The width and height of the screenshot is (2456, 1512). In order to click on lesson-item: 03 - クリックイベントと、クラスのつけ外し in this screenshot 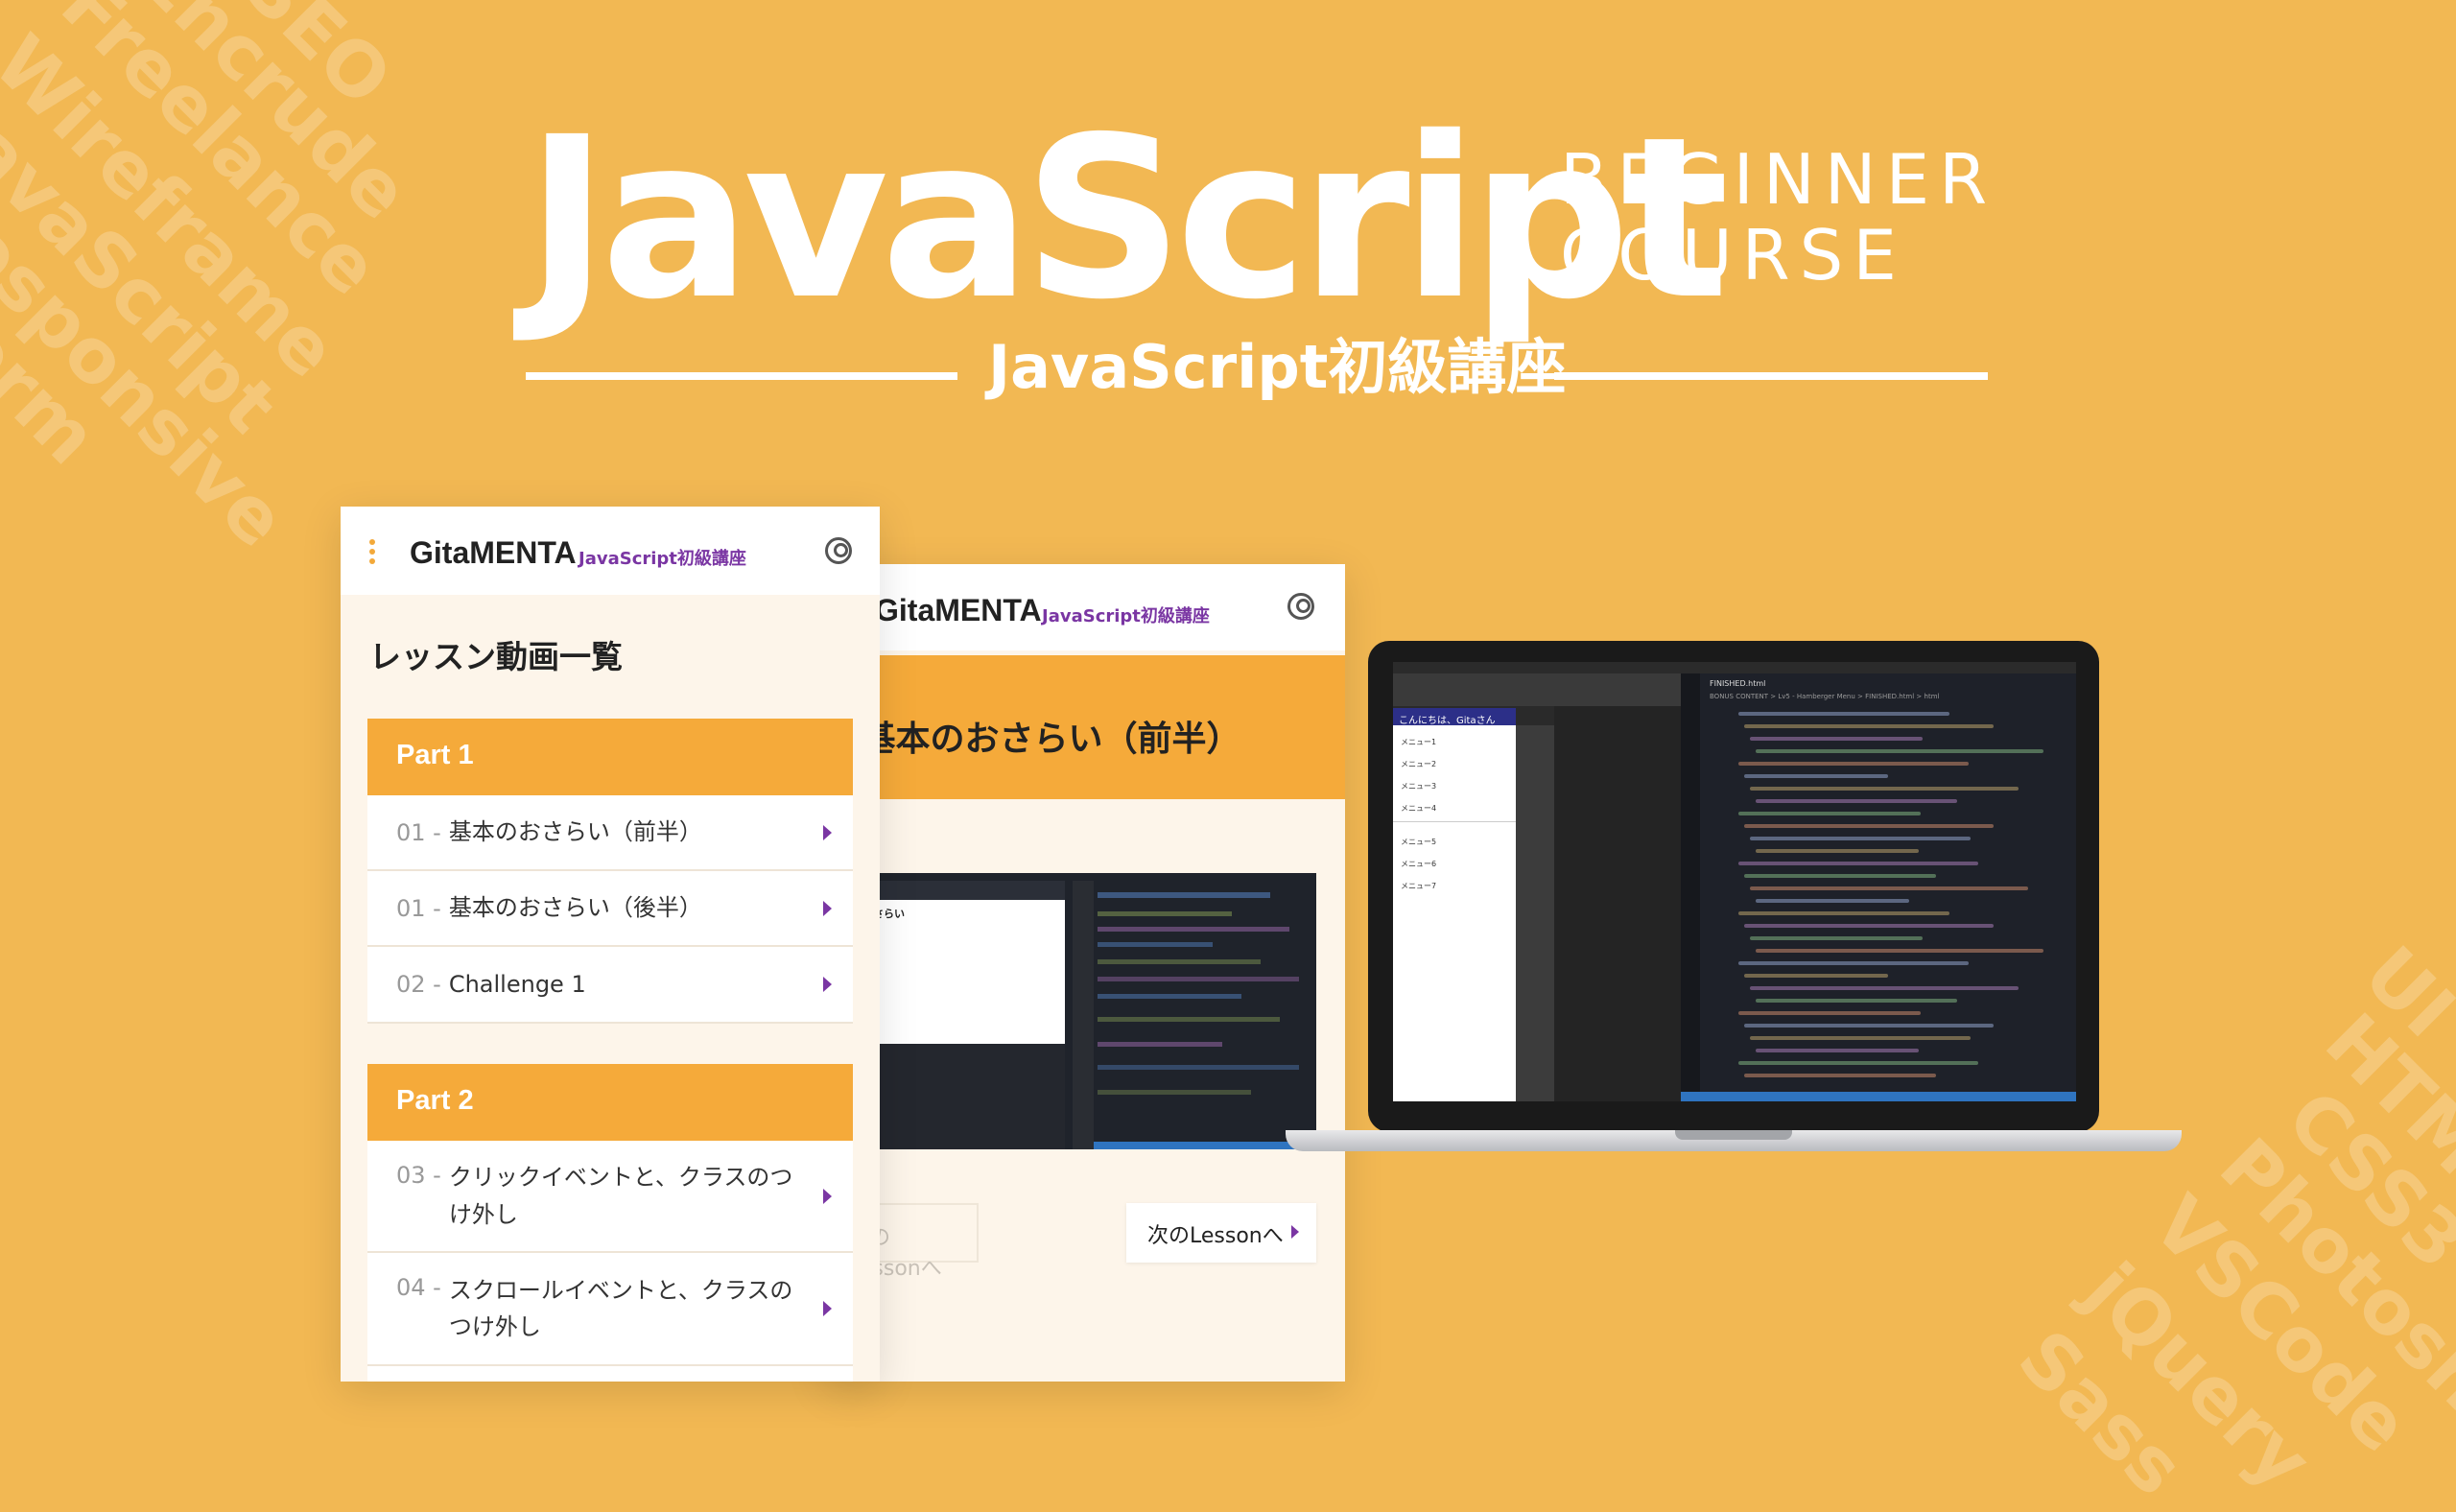, I will do `click(610, 1197)`.